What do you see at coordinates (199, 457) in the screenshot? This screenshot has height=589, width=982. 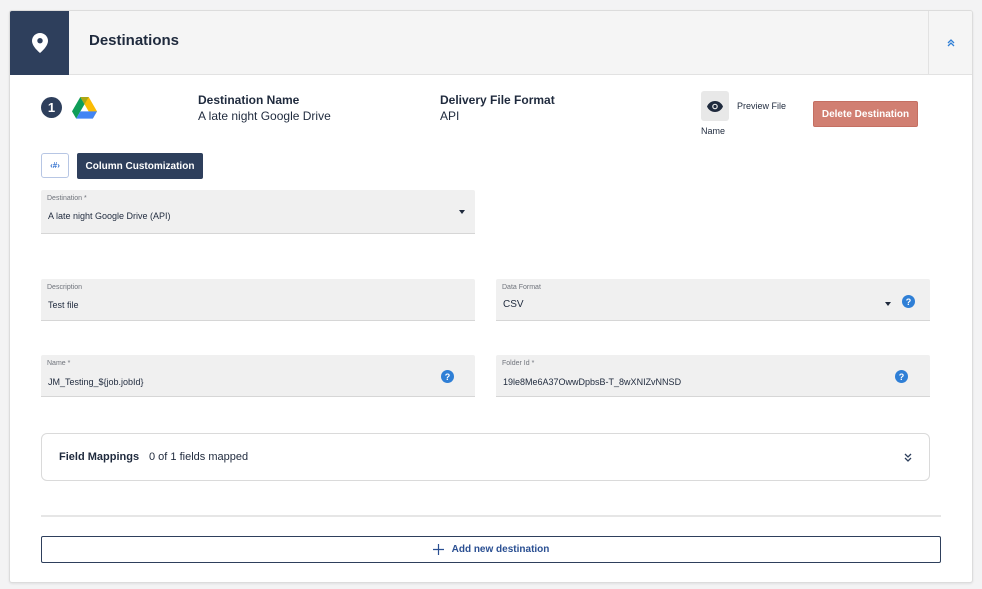 I see `field-mappings-count: 0 of 1 fields mapped` at bounding box center [199, 457].